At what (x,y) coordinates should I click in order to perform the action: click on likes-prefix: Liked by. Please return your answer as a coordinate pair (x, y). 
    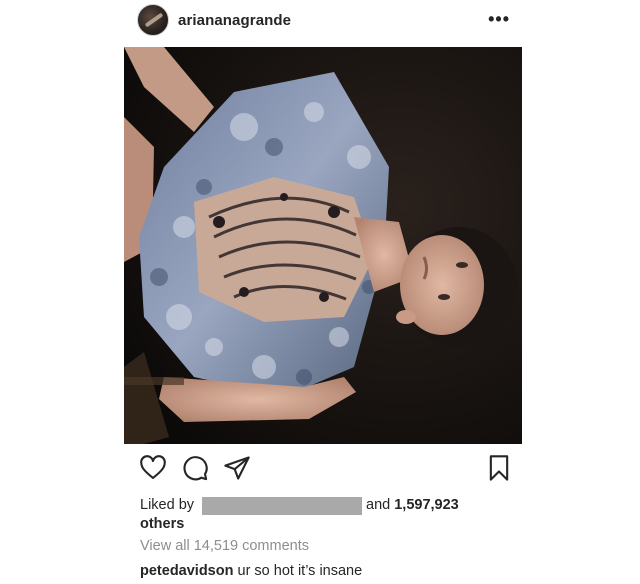
    Looking at the image, I should click on (167, 505).